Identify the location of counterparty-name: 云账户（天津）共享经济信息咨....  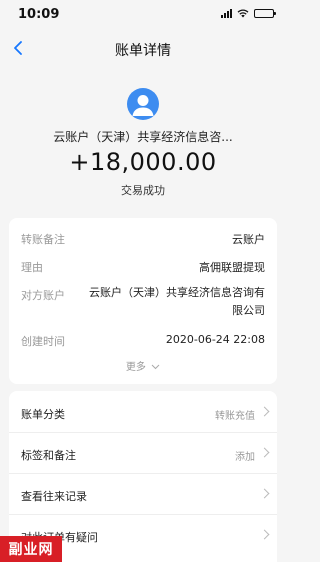
(143, 137).